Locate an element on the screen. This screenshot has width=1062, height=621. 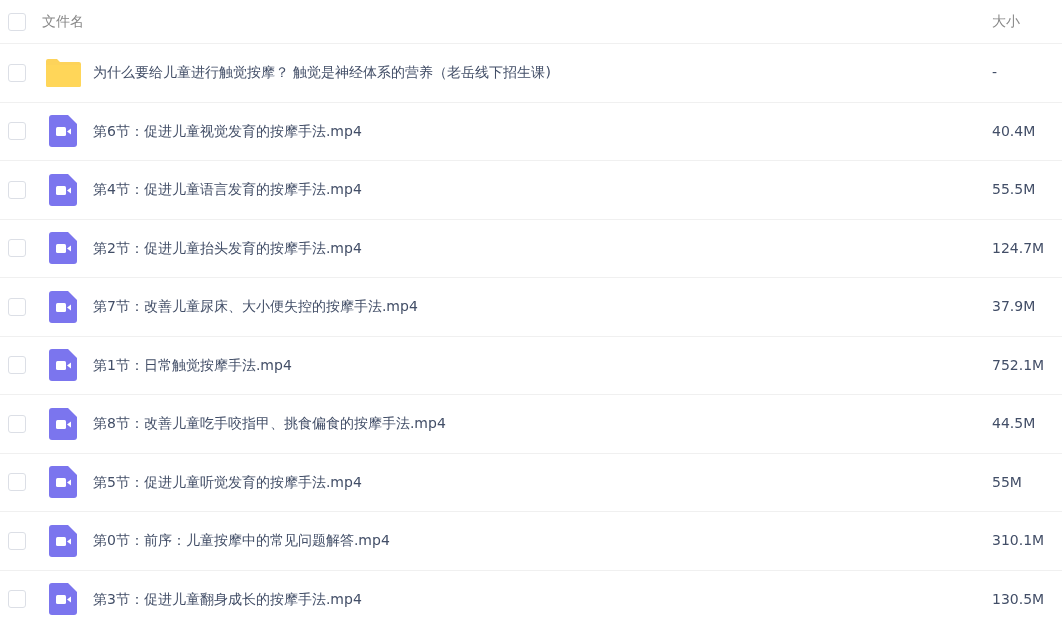
file-name: 第6节：促进儿童视觉发育的按摩手法.mp4 is located at coordinates (227, 131).